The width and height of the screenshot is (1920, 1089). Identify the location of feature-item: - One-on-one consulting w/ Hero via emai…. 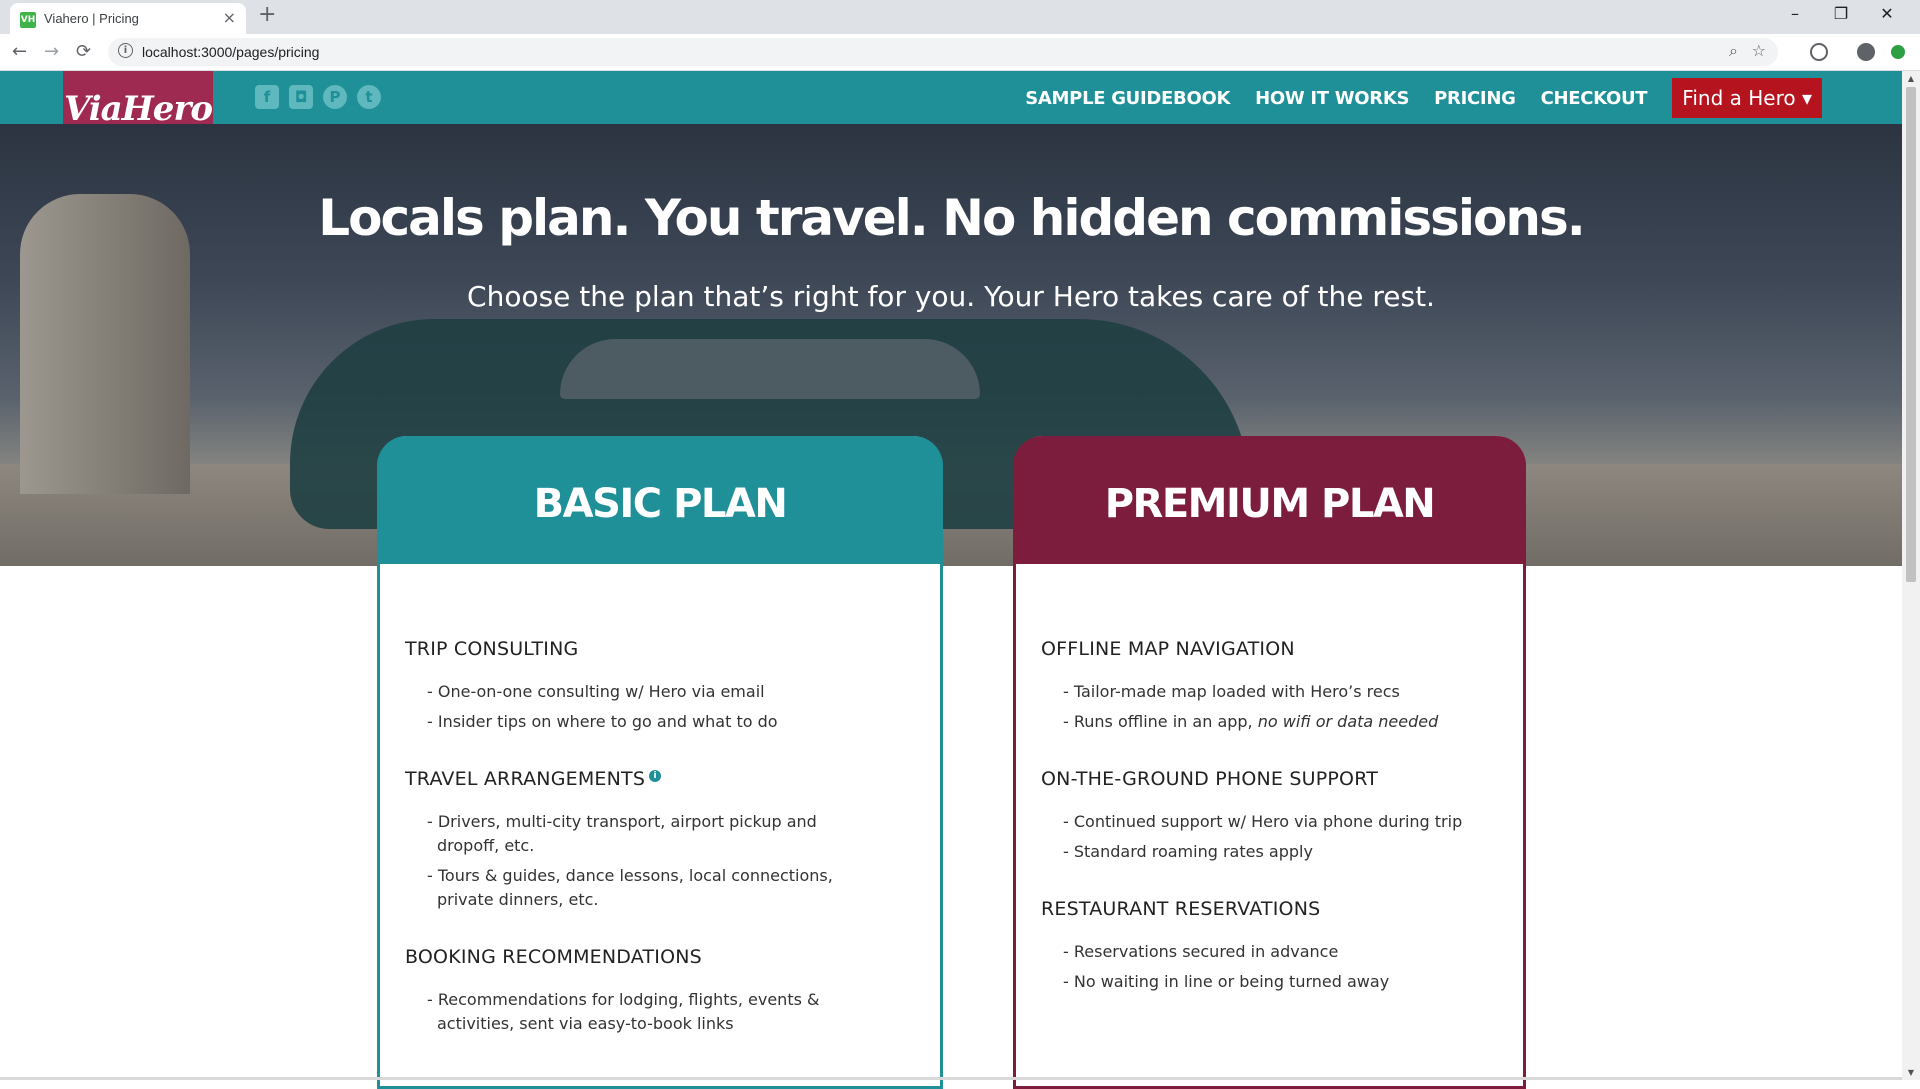
(596, 691).